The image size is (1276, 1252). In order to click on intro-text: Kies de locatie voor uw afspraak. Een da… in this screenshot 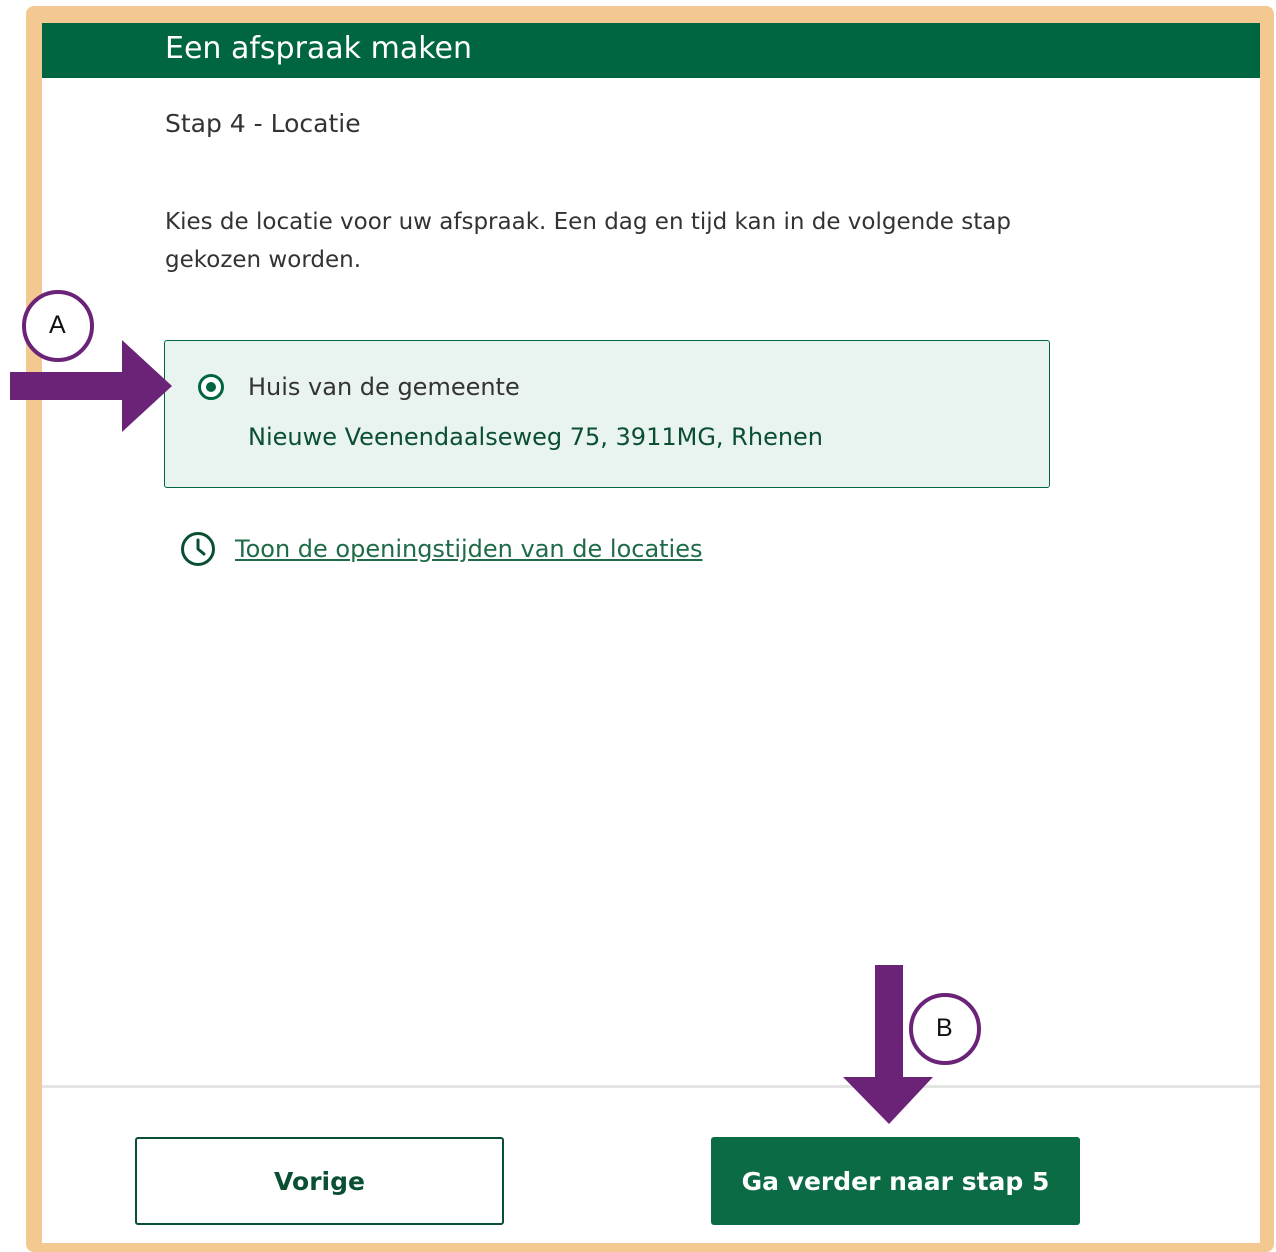, I will do `click(588, 241)`.